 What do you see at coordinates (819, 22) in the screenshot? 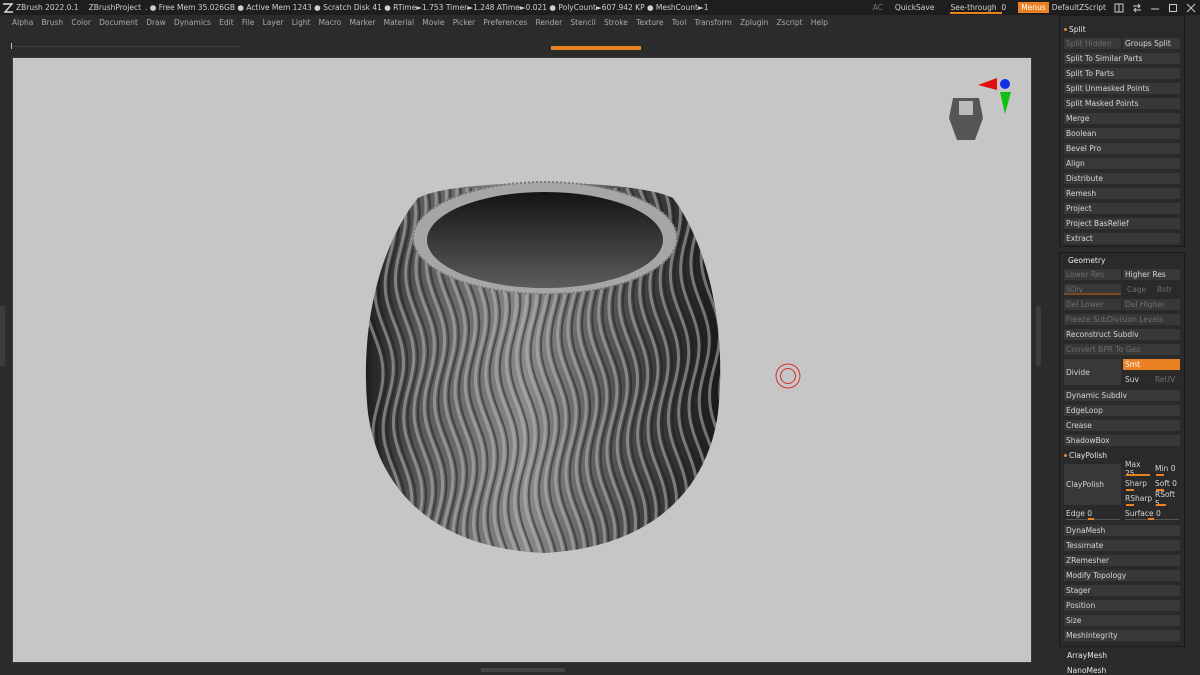
I see `menu-help: Help` at bounding box center [819, 22].